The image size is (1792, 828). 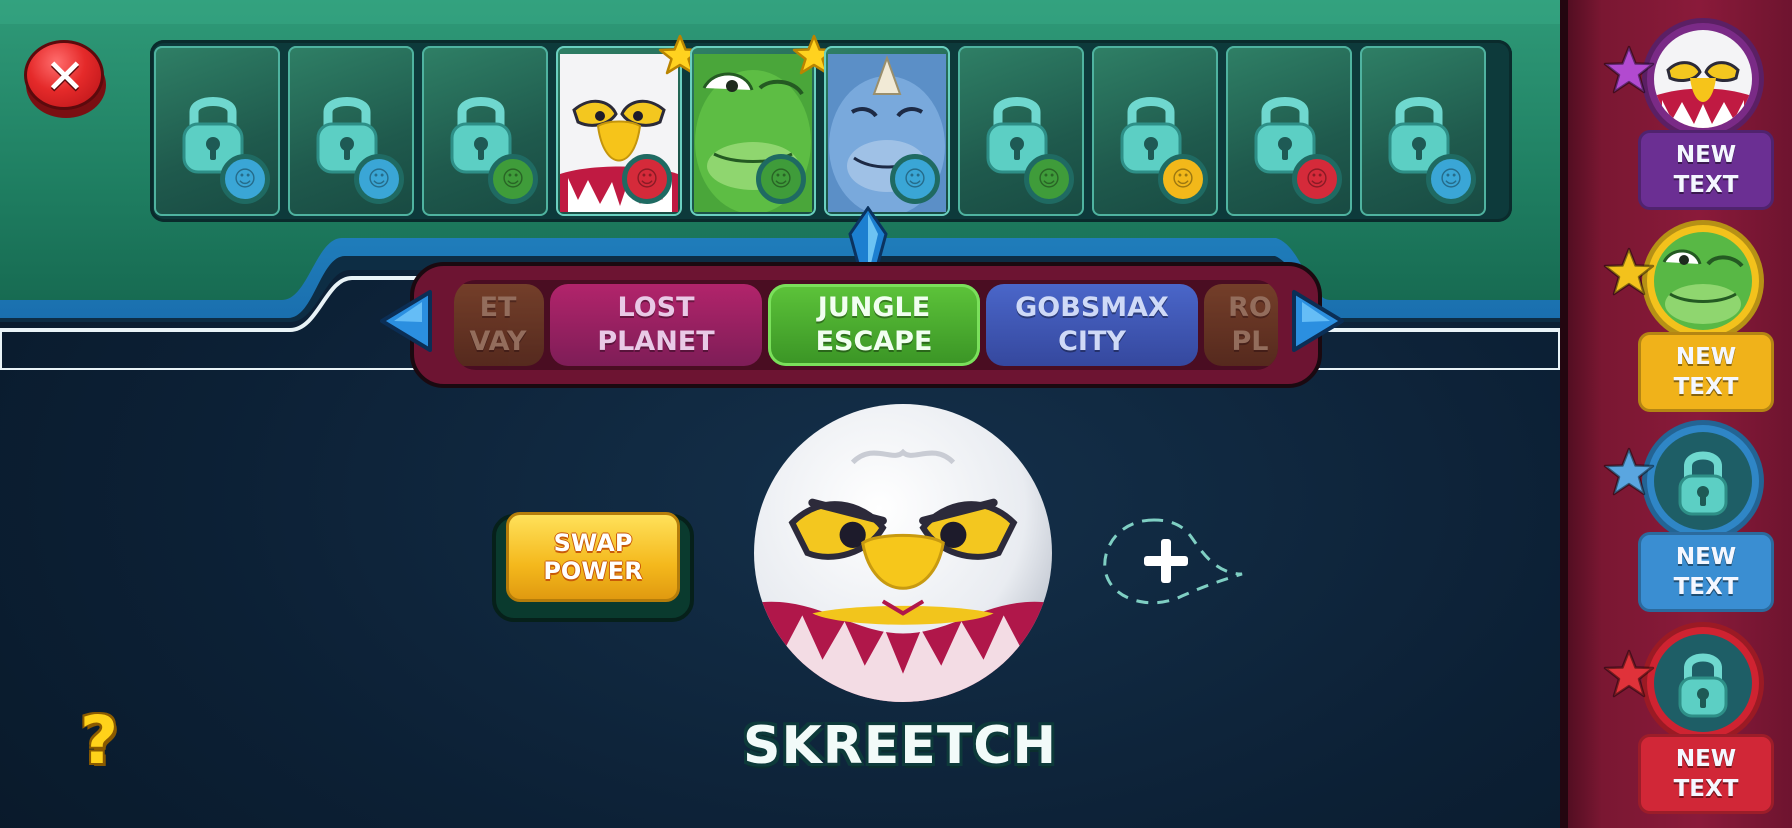 I want to click on team-slot-2: NEW TEXT, so click(x=1691, y=316).